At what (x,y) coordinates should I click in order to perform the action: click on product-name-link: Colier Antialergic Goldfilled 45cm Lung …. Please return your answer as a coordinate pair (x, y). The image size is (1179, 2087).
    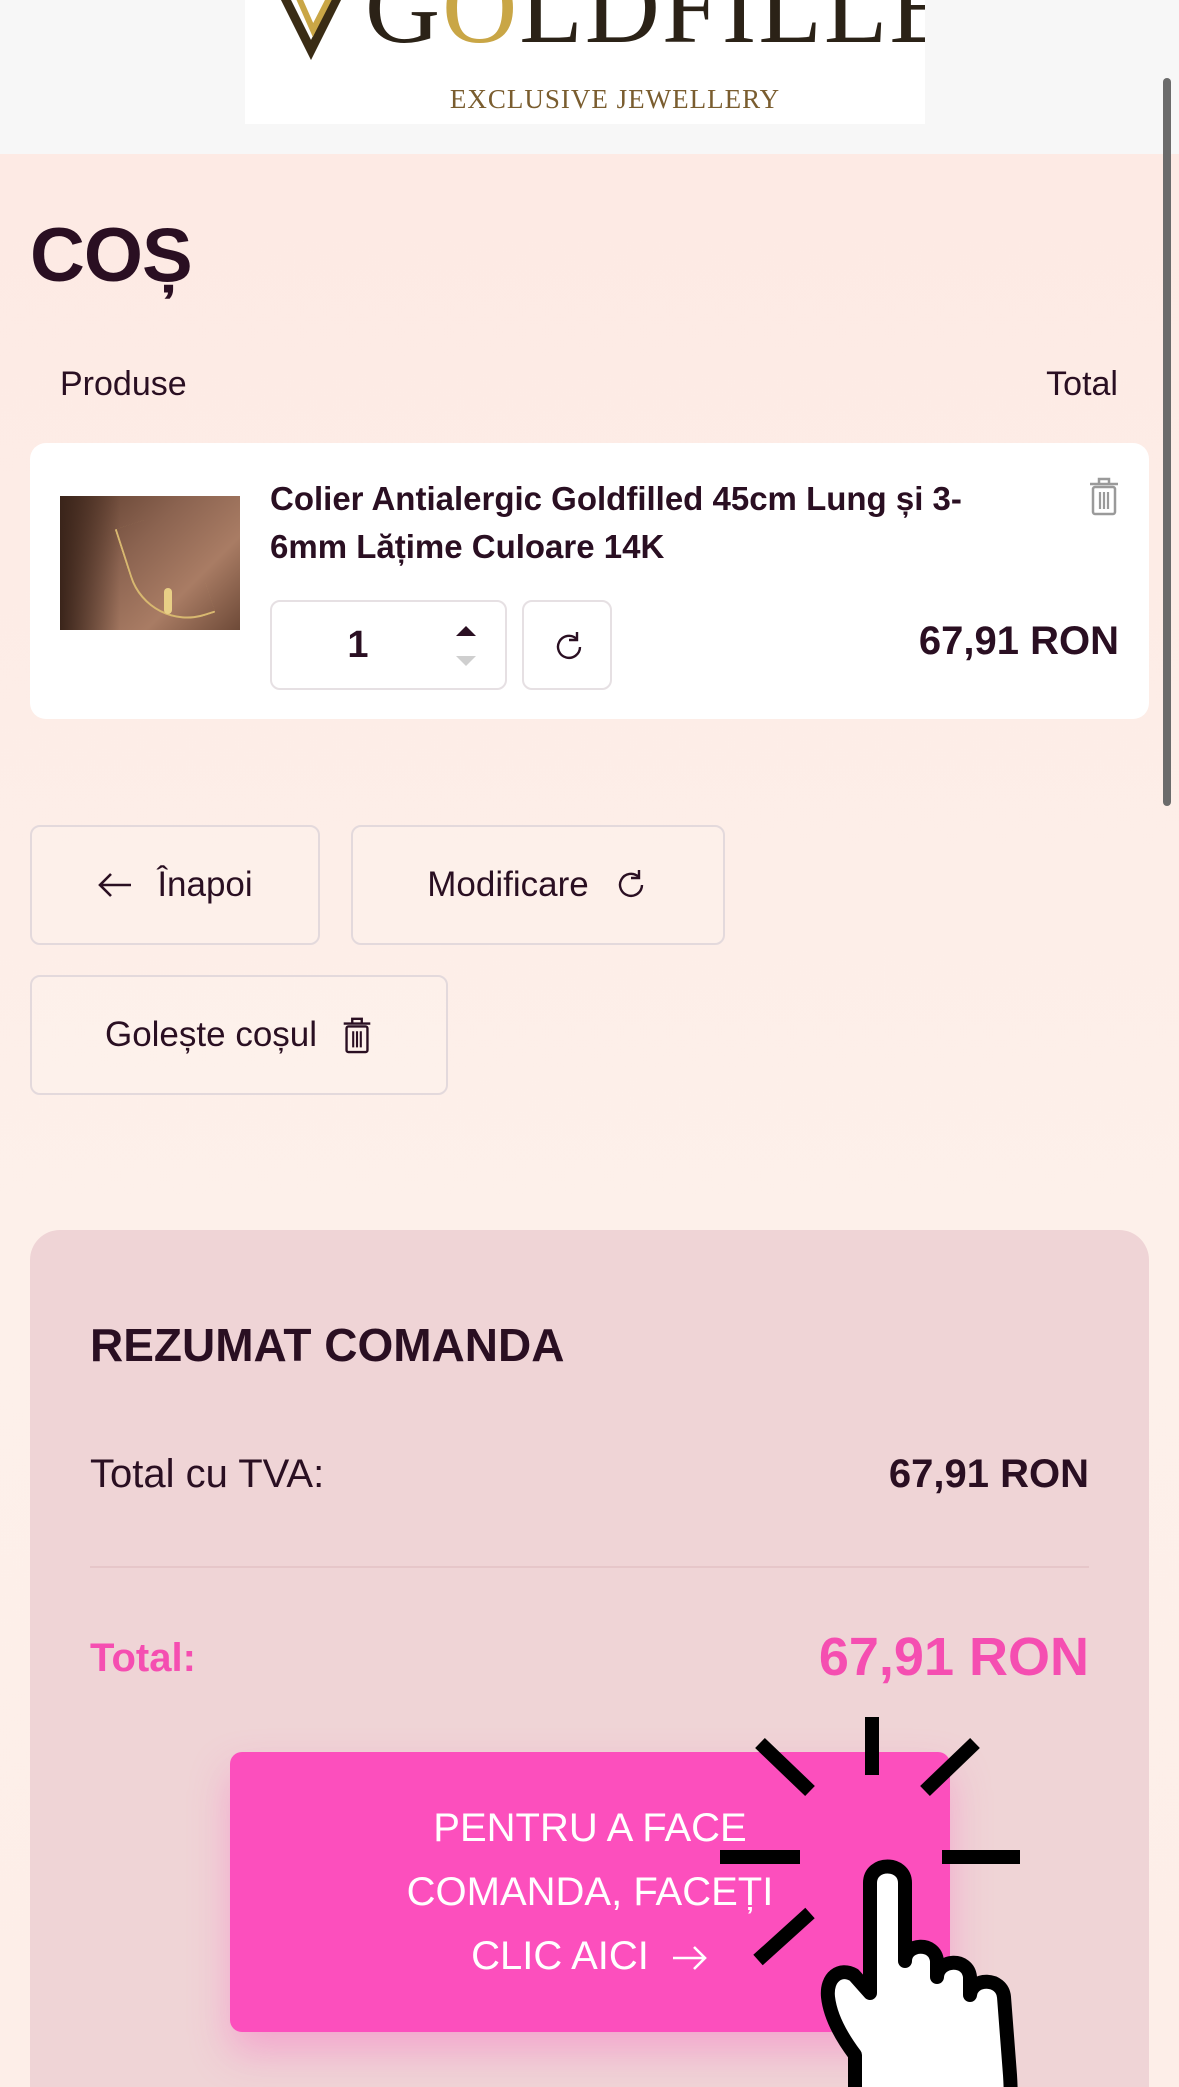
    Looking at the image, I should click on (650, 523).